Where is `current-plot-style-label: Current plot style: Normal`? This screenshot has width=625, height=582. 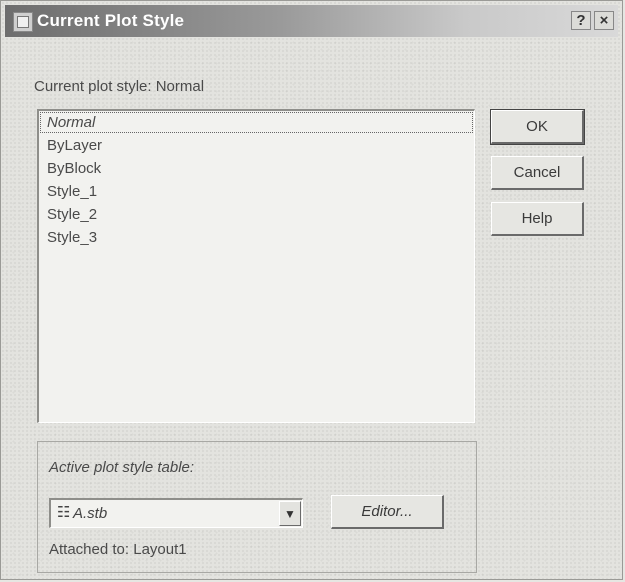 current-plot-style-label: Current plot style: Normal is located at coordinates (119, 86).